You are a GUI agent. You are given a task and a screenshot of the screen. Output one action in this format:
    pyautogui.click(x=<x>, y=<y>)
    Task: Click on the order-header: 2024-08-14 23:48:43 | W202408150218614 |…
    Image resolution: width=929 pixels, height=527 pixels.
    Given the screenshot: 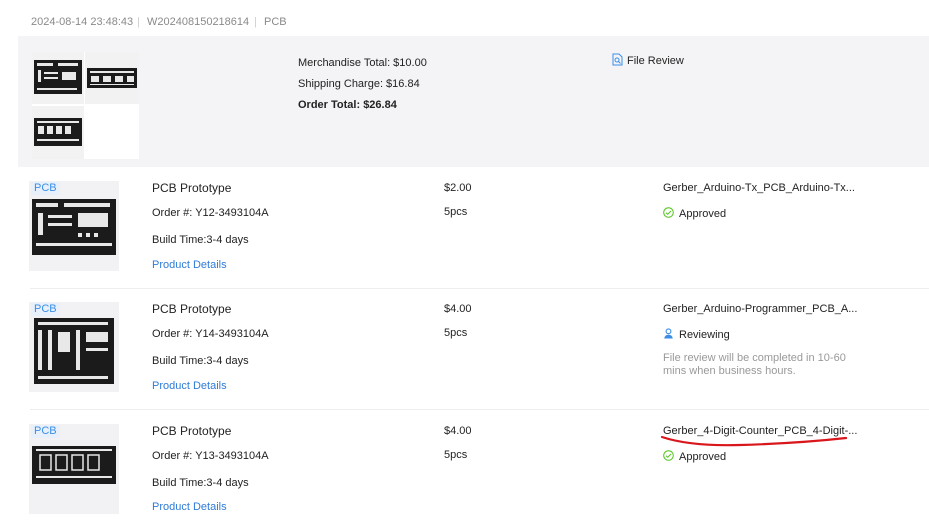 What is the action you would take?
    pyautogui.click(x=473, y=23)
    